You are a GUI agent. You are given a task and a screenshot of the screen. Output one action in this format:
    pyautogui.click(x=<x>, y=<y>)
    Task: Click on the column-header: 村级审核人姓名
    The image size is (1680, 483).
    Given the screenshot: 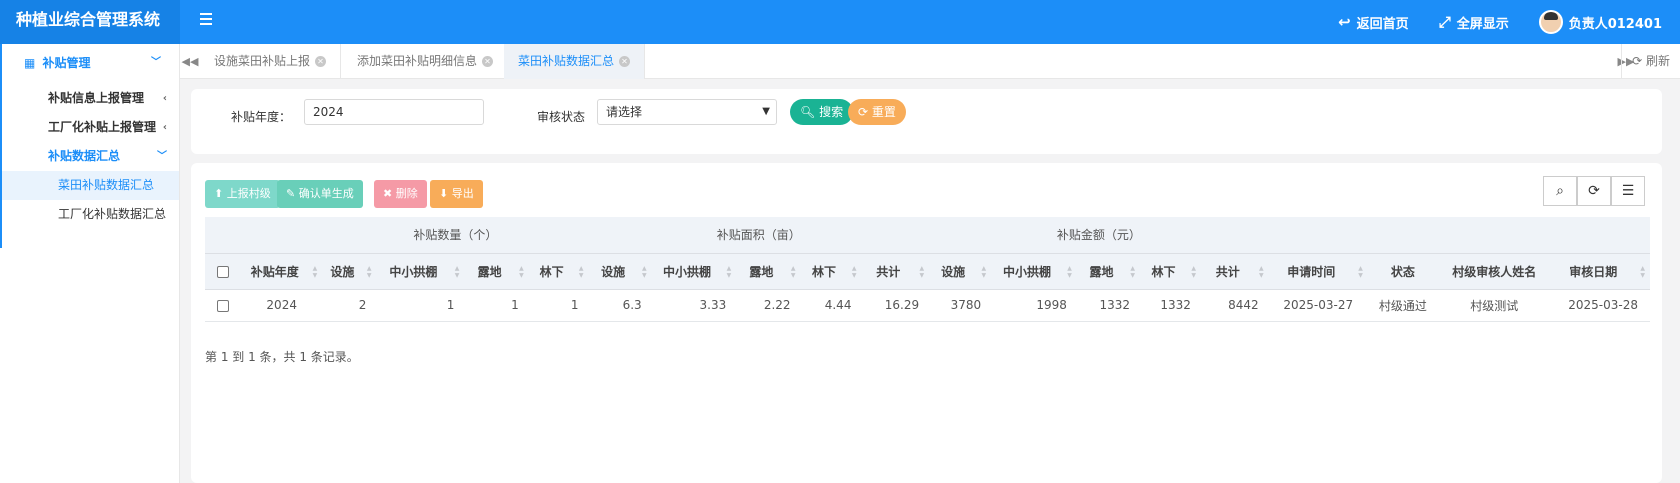 What is the action you would take?
    pyautogui.click(x=1494, y=271)
    